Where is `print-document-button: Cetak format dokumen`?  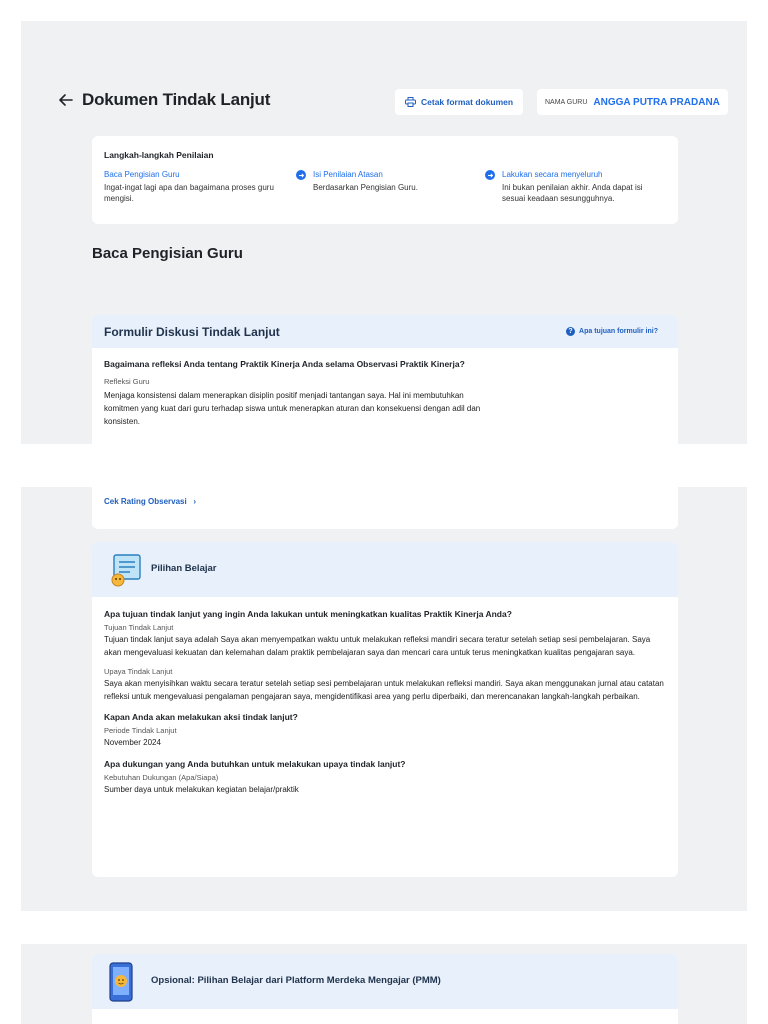
print-document-button: Cetak format dokumen is located at coordinates (459, 102).